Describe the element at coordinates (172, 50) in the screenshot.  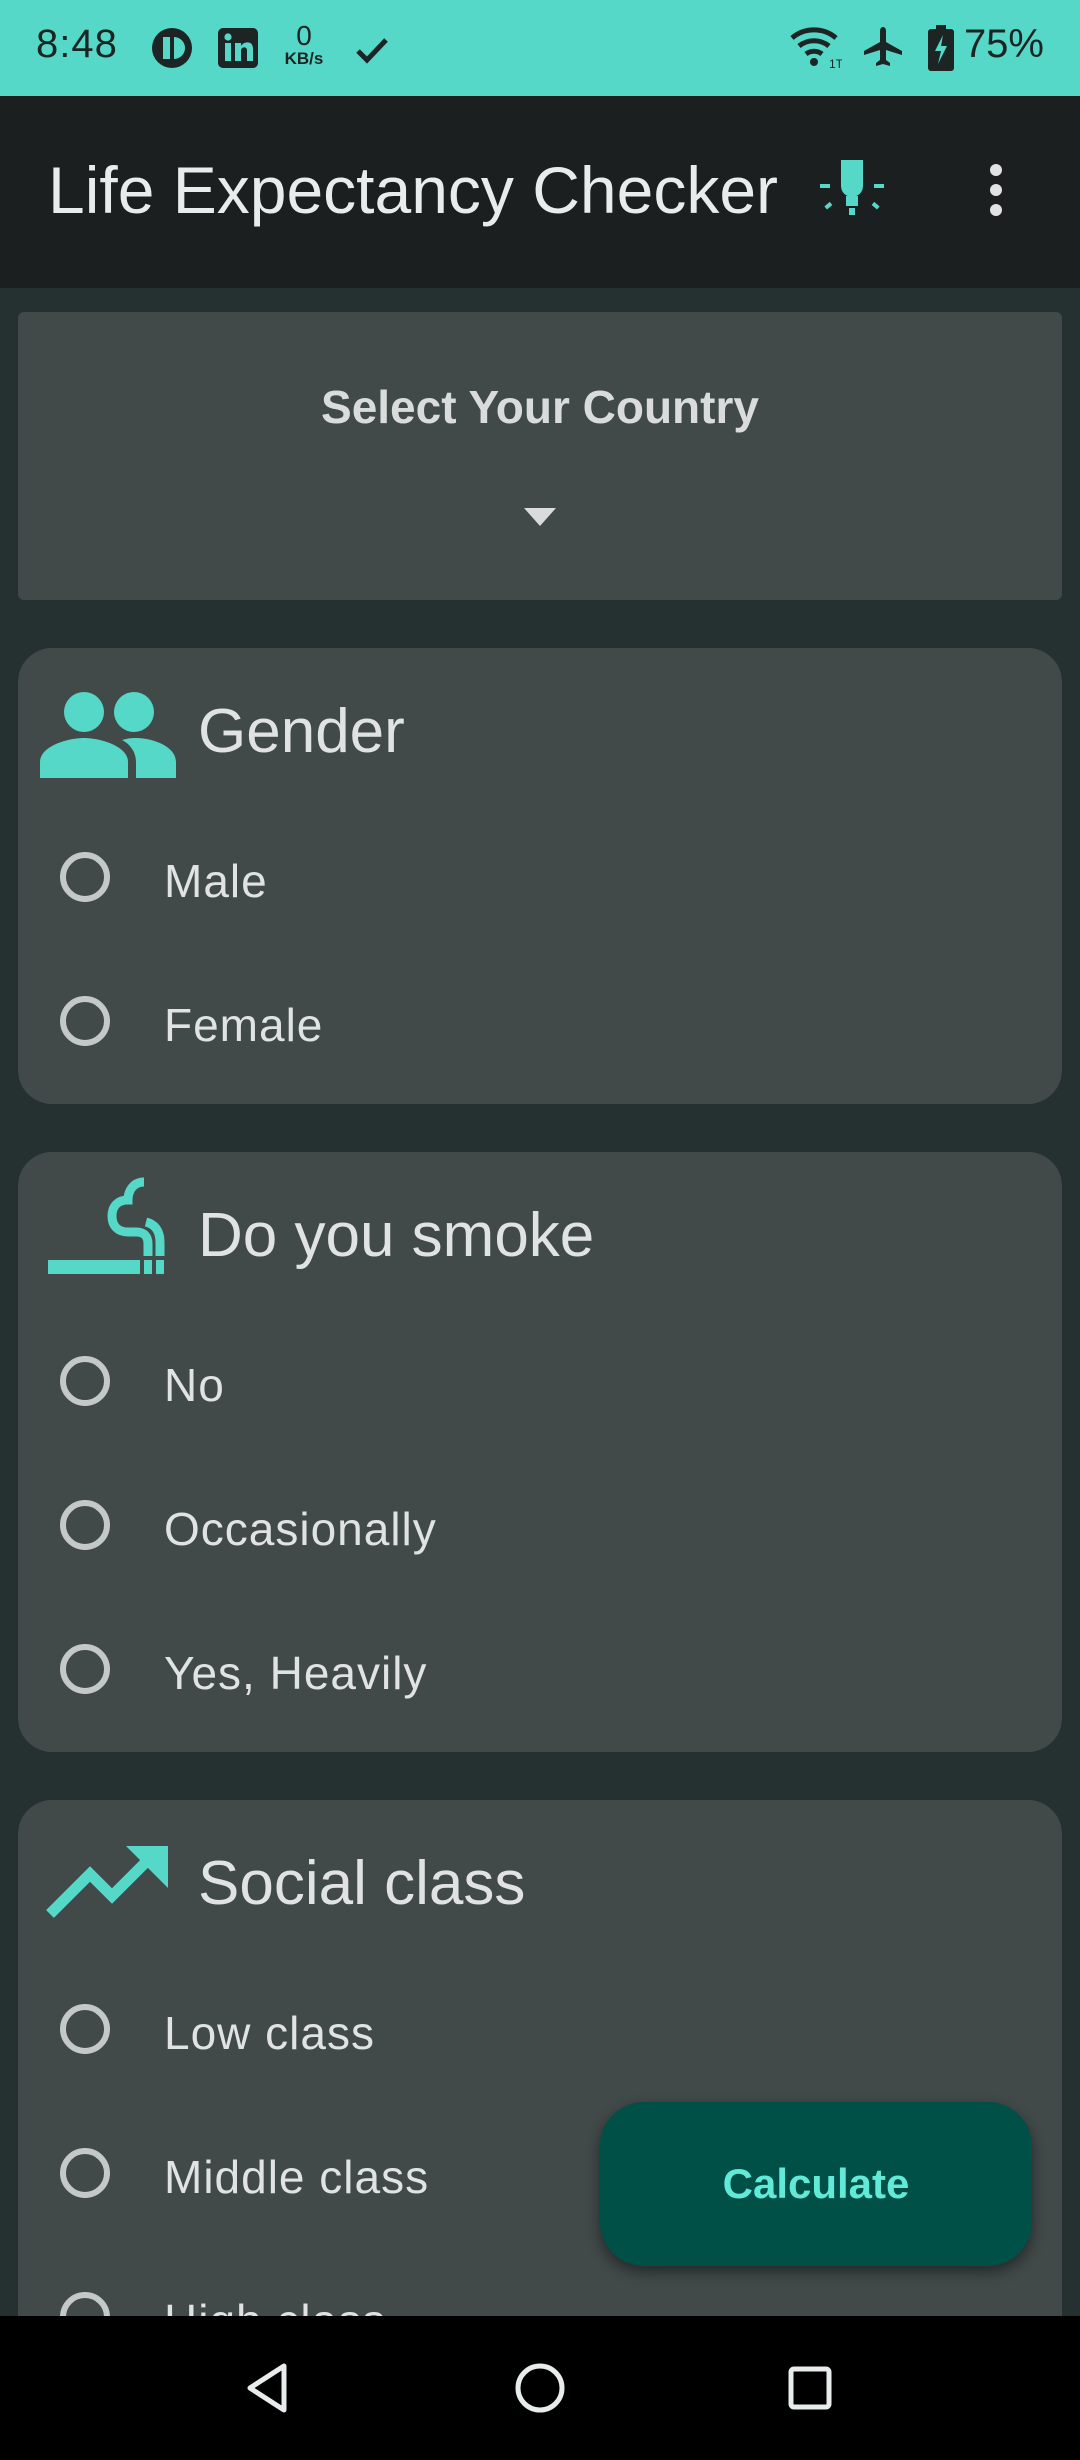
I see `app-icon` at that location.